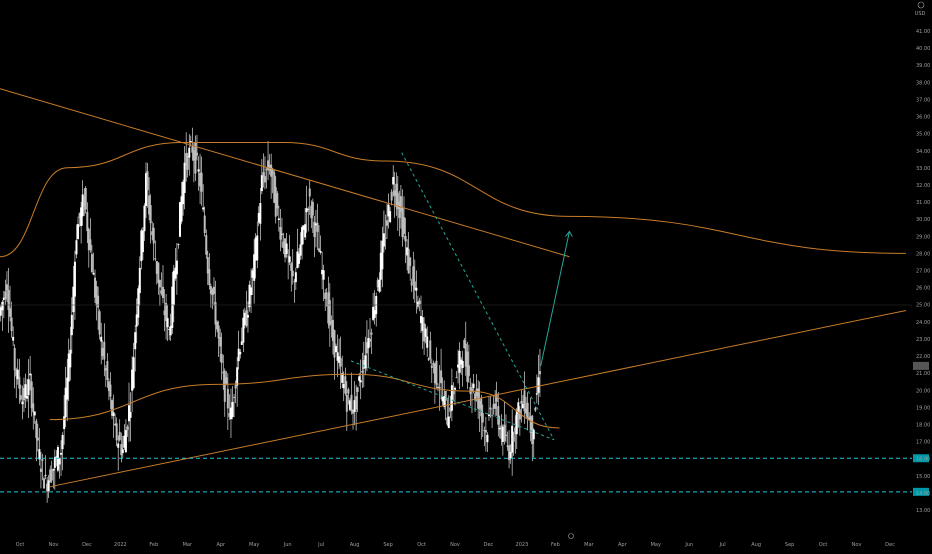 Image resolution: width=932 pixels, height=554 pixels. What do you see at coordinates (923, 169) in the screenshot?
I see `price-tick-label: 33.00` at bounding box center [923, 169].